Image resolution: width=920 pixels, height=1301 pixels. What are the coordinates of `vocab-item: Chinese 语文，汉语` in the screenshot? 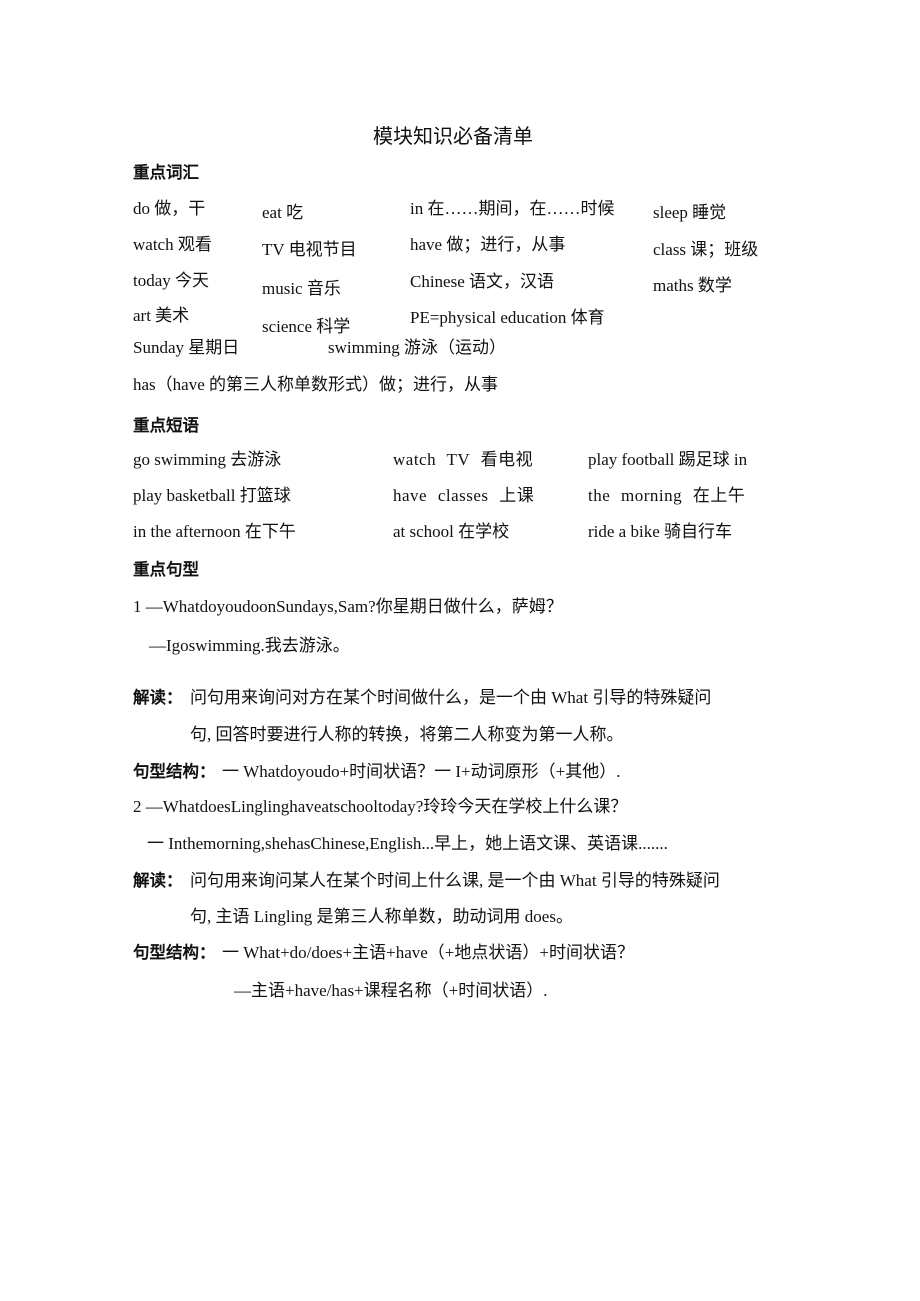 It's located at (482, 281).